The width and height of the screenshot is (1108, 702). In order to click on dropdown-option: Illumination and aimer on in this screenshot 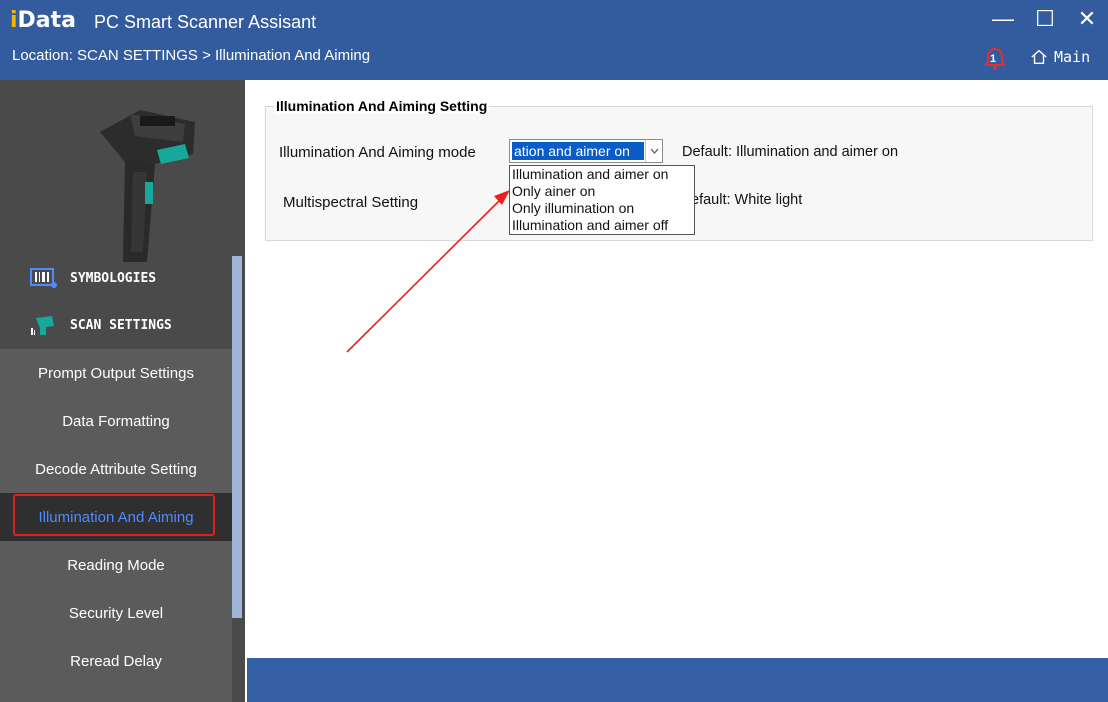, I will do `click(602, 174)`.